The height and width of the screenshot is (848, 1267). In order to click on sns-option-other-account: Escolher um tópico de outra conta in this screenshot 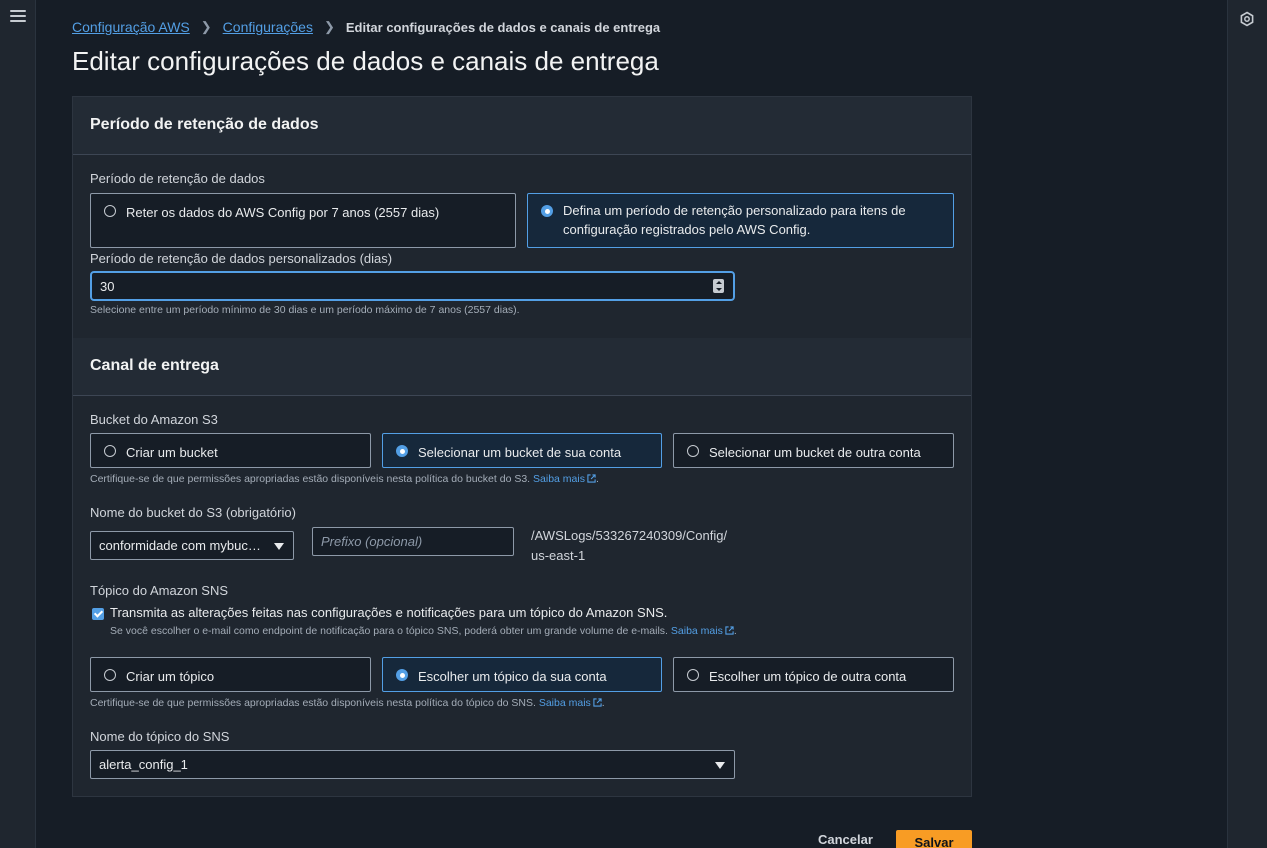, I will do `click(813, 674)`.